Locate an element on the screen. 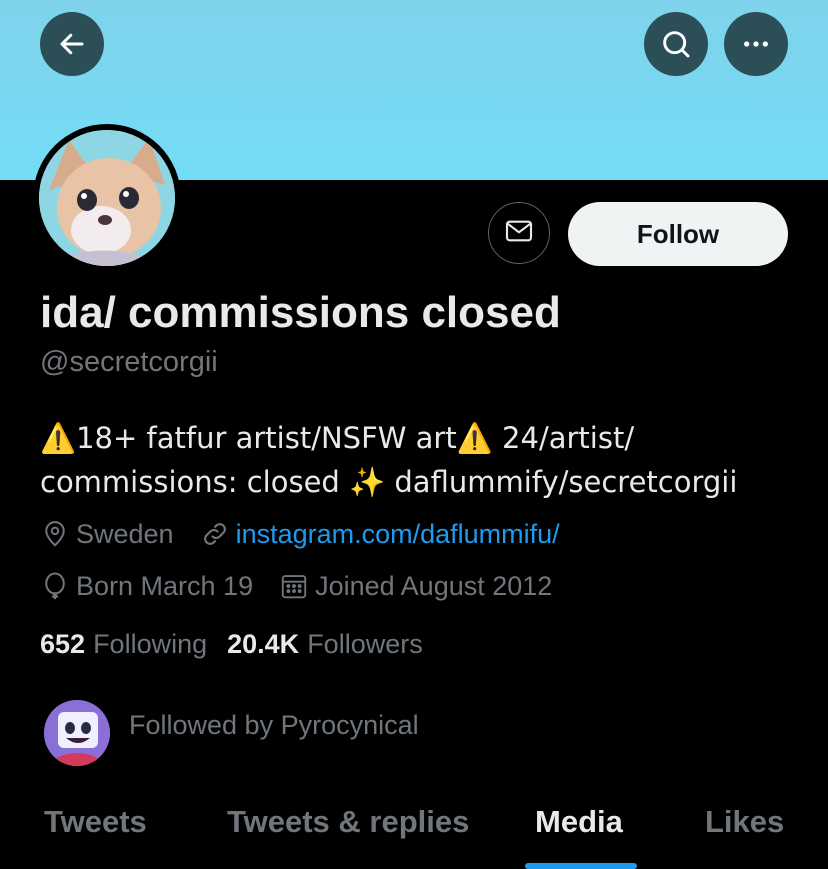 The width and height of the screenshot is (828, 869). tab-media: Media is located at coordinates (579, 822).